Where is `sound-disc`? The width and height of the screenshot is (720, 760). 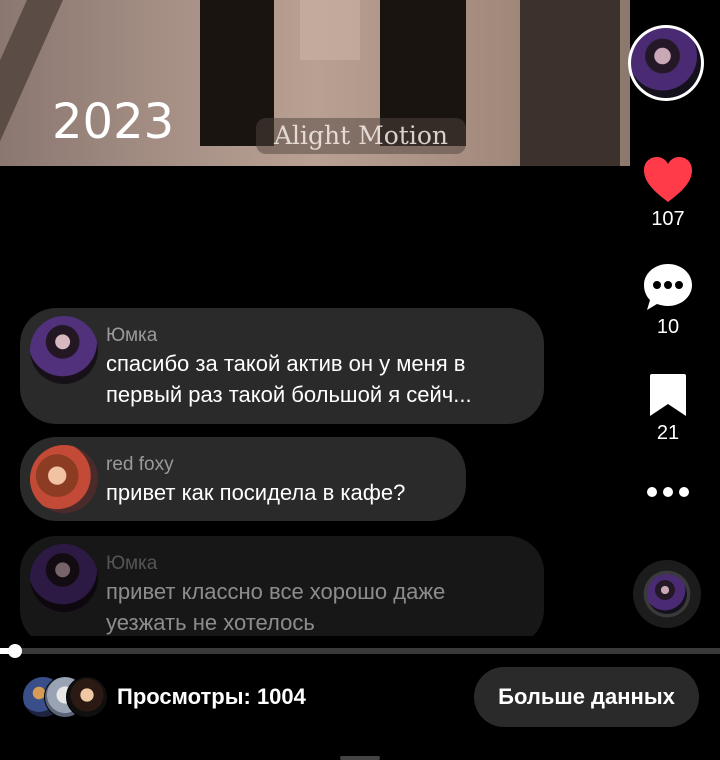
sound-disc is located at coordinates (667, 594).